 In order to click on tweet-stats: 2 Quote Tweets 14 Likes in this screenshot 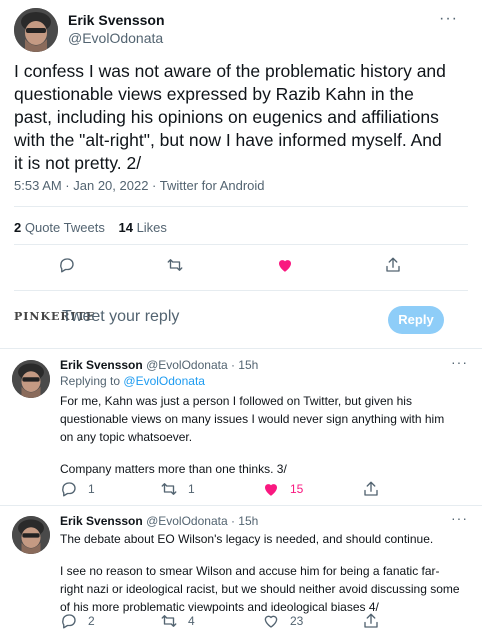, I will do `click(90, 227)`.